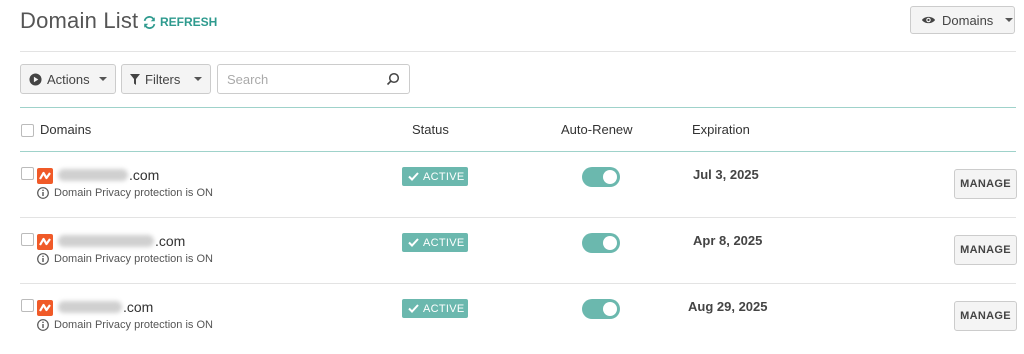 This screenshot has height=354, width=1024. I want to click on refresh-label: REFRESH, so click(189, 22).